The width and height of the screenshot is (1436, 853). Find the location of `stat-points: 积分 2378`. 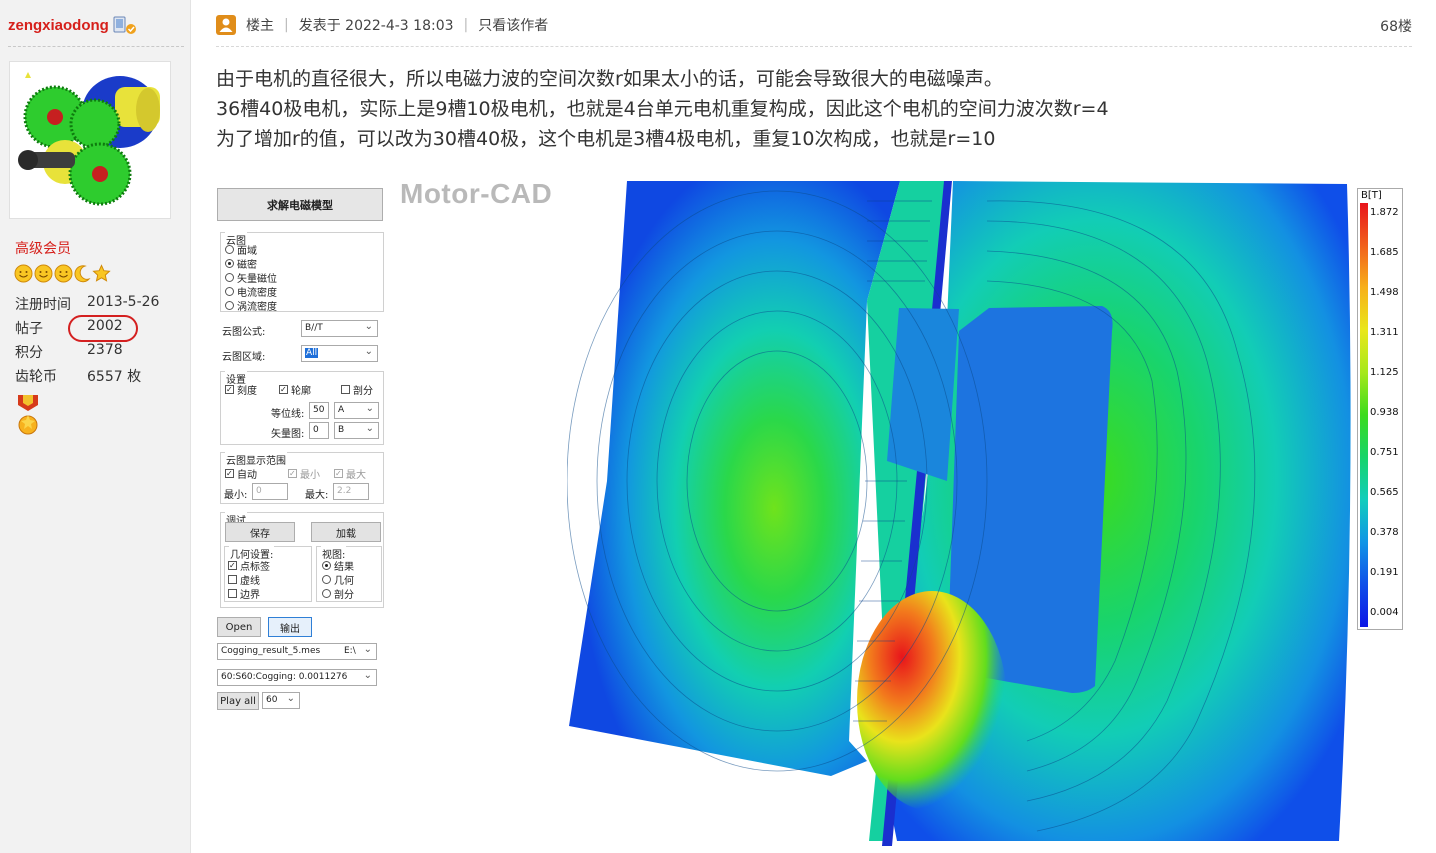

stat-points: 积分 2378 is located at coordinates (69, 351).